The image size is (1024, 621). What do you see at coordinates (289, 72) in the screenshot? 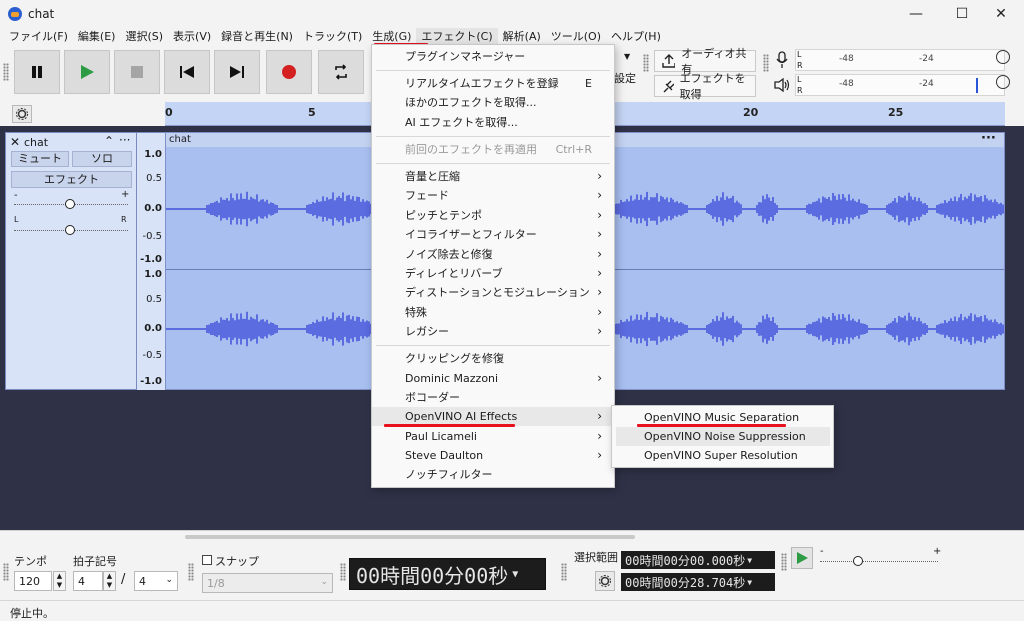
I see `record-button` at bounding box center [289, 72].